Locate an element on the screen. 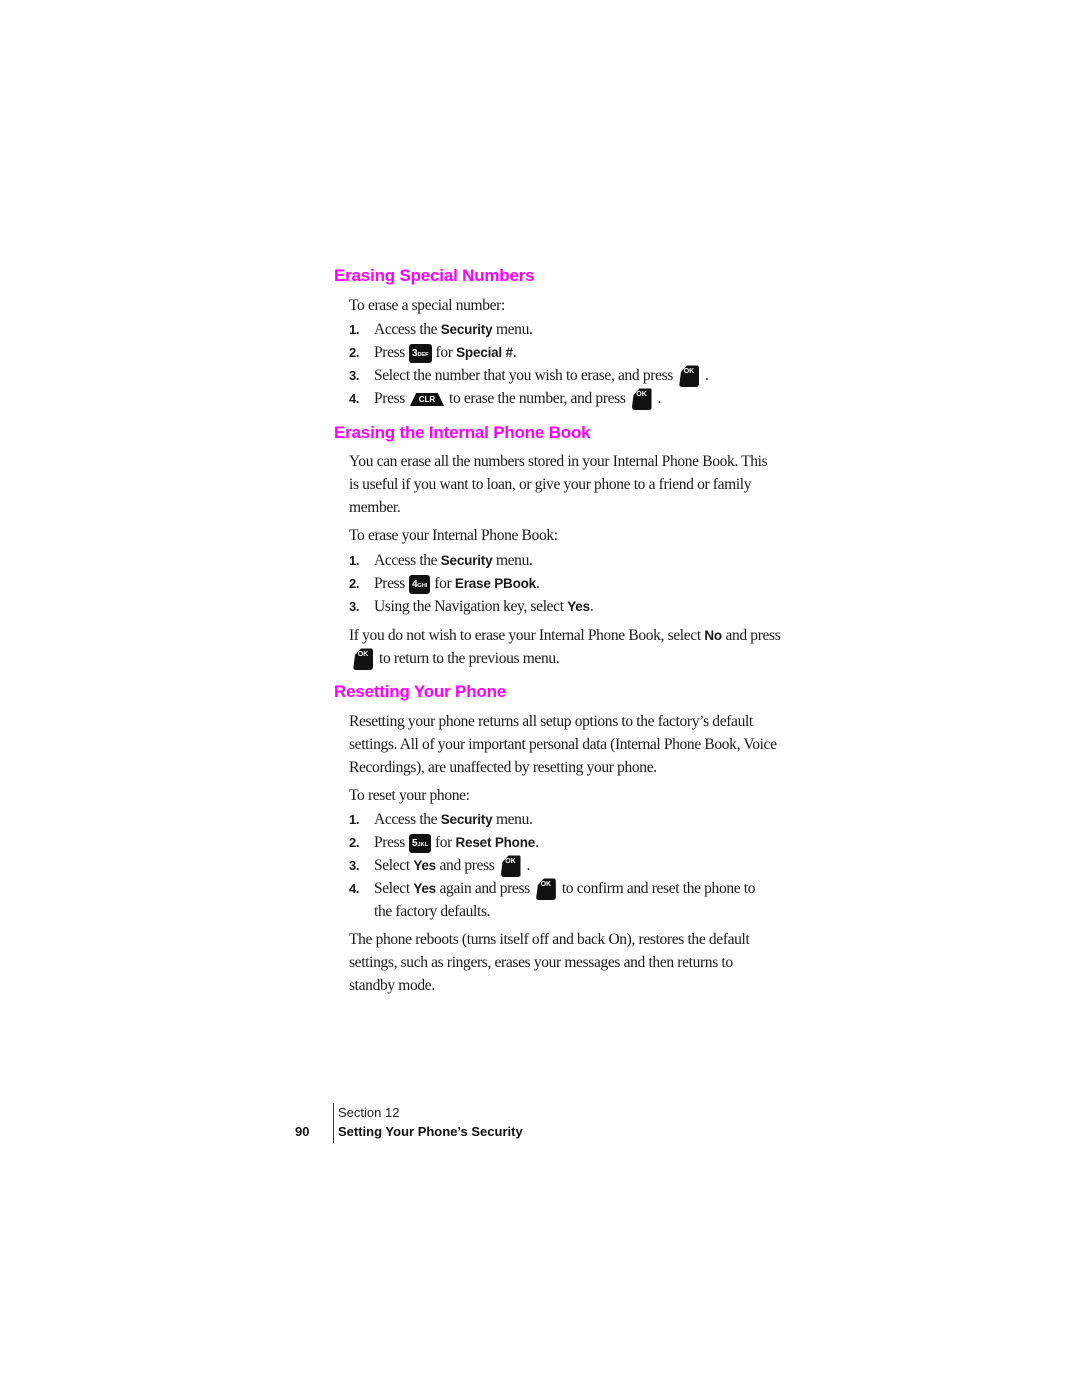  list-item: 3. Using the Navigation key, select Yes. is located at coordinates (471, 606).